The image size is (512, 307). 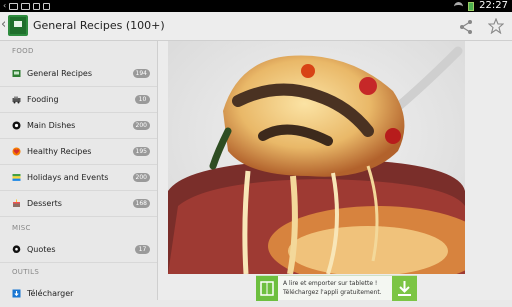 What do you see at coordinates (78, 126) in the screenshot?
I see `sidebar-item-main-dishes: Main Dishes 200` at bounding box center [78, 126].